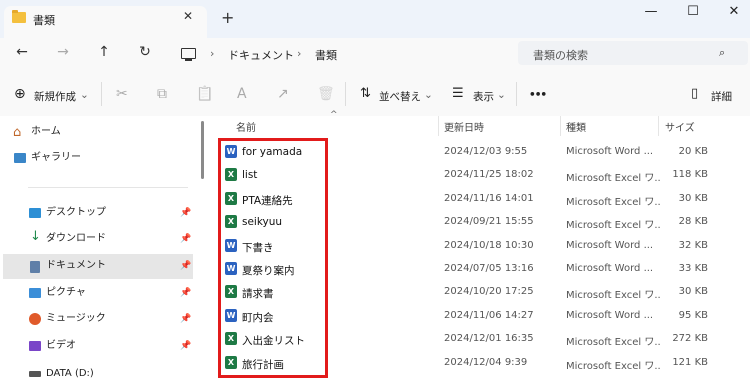 The image size is (750, 391). I want to click on file-date: 2024/09/21 15:55, so click(489, 222).